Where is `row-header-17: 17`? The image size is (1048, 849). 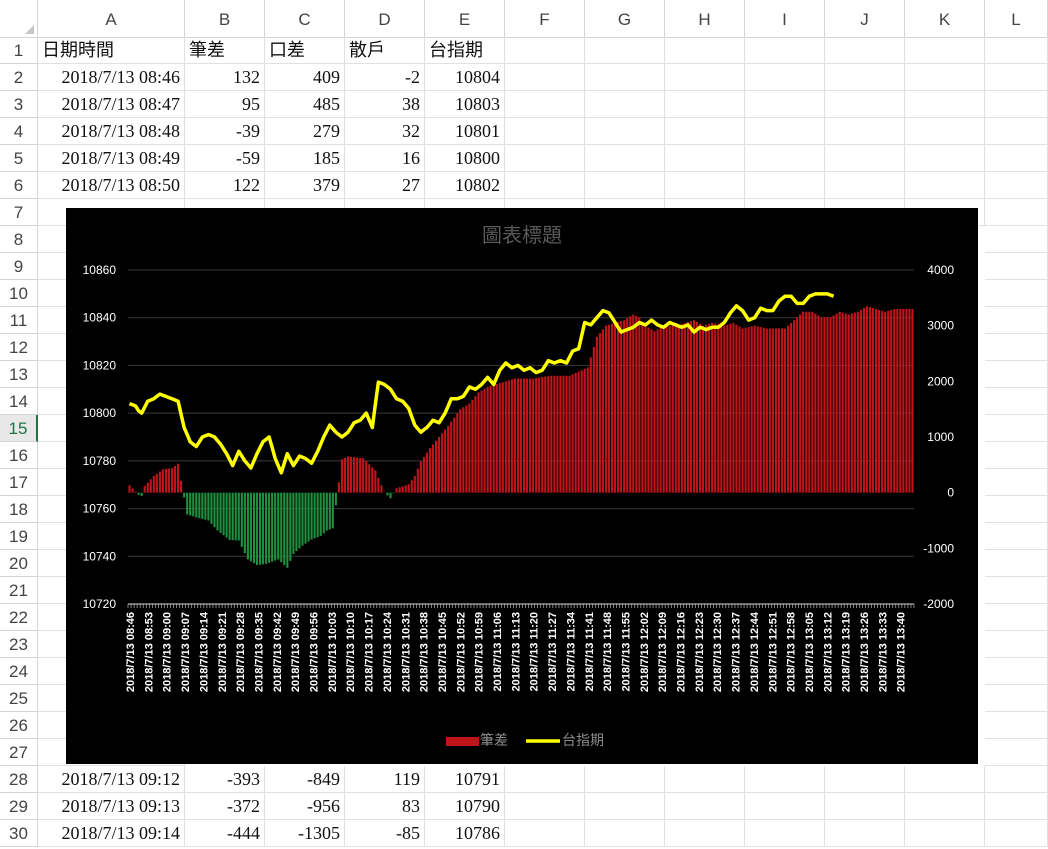 row-header-17: 17 is located at coordinates (19, 482).